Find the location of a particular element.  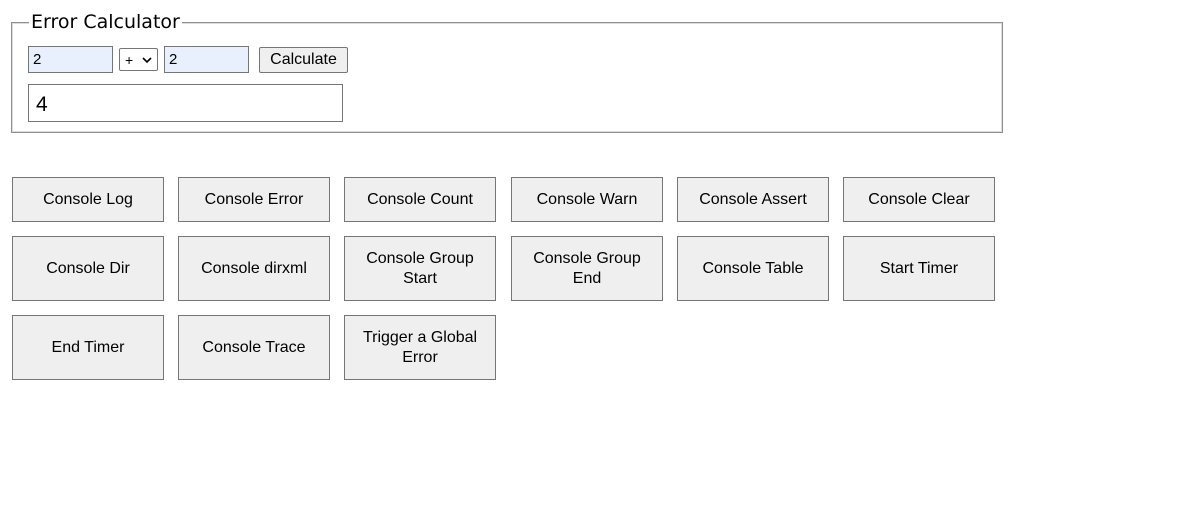

operand-b-input is located at coordinates (206, 59).